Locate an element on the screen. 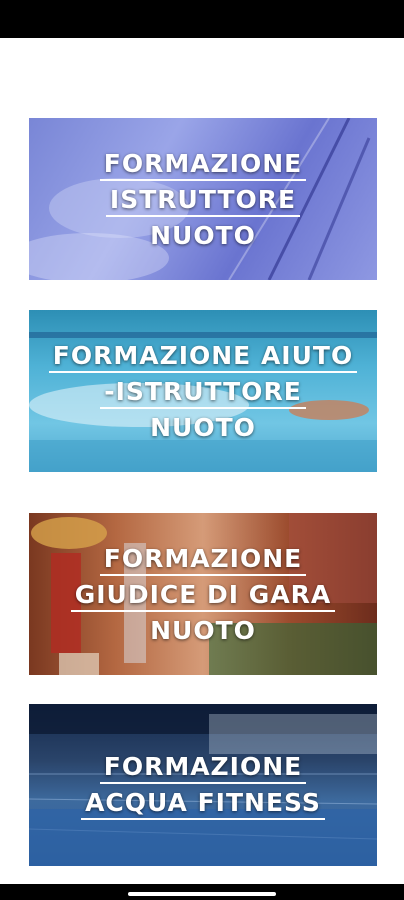 The height and width of the screenshot is (900, 404). home-indicator is located at coordinates (202, 894).